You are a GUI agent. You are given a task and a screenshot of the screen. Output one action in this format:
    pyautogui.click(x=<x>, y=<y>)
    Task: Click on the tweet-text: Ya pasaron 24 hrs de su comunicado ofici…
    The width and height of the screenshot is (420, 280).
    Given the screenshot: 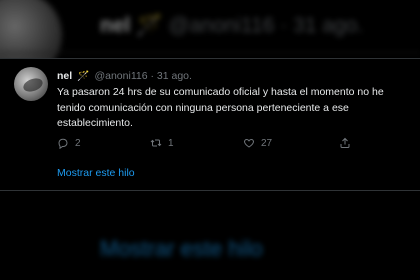 What is the action you would take?
    pyautogui.click(x=220, y=107)
    